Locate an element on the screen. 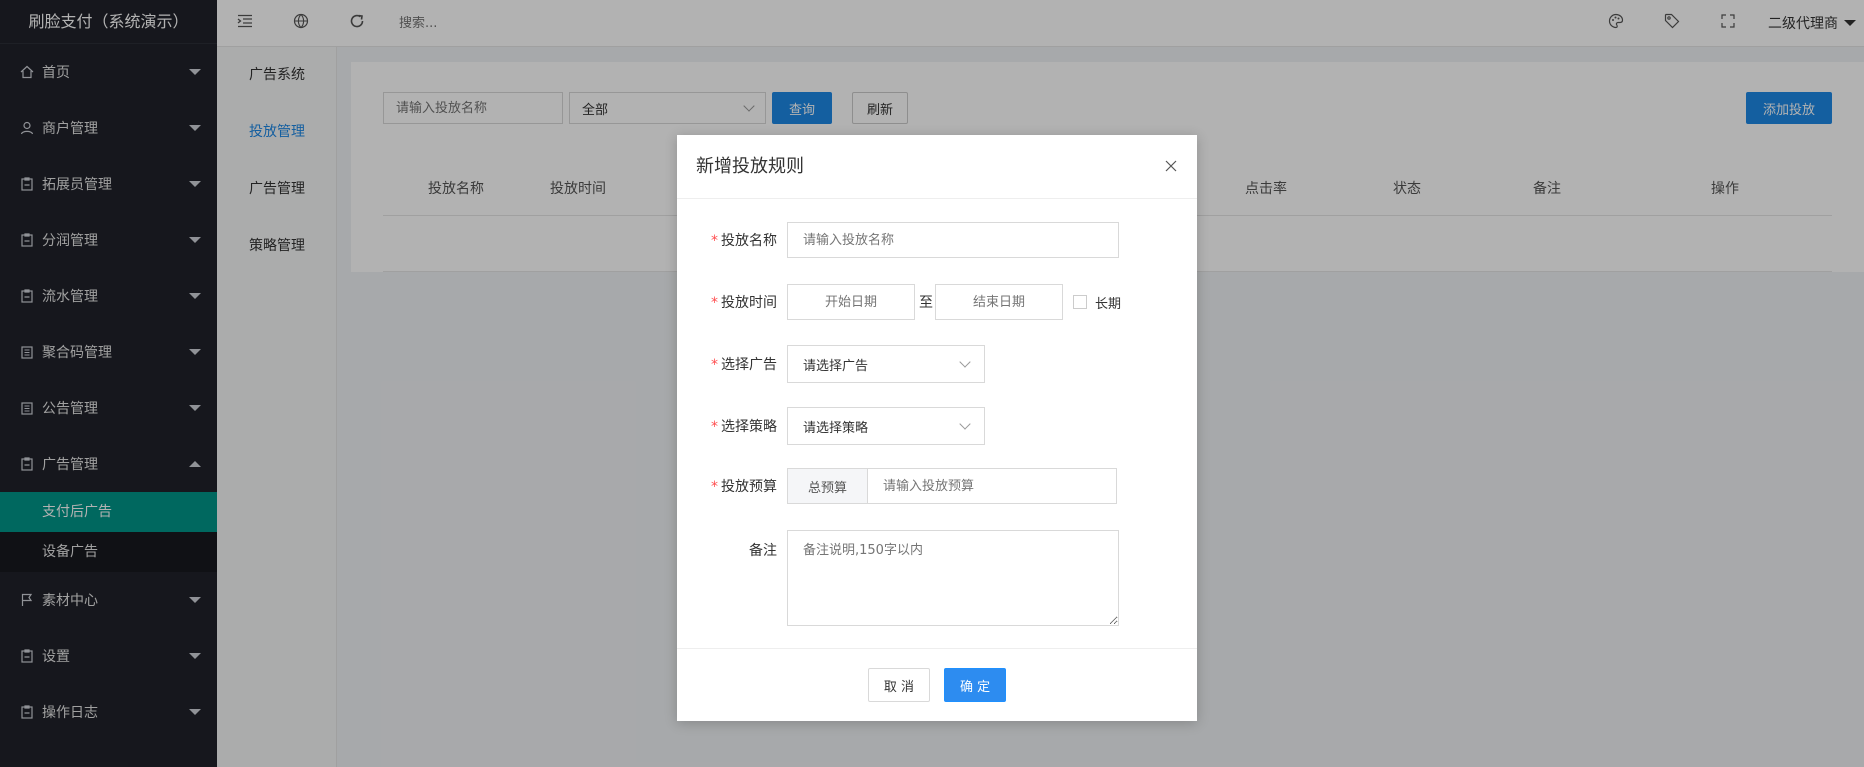 This screenshot has height=767, width=1864. dialog-title: 新增投放规则 is located at coordinates (750, 166).